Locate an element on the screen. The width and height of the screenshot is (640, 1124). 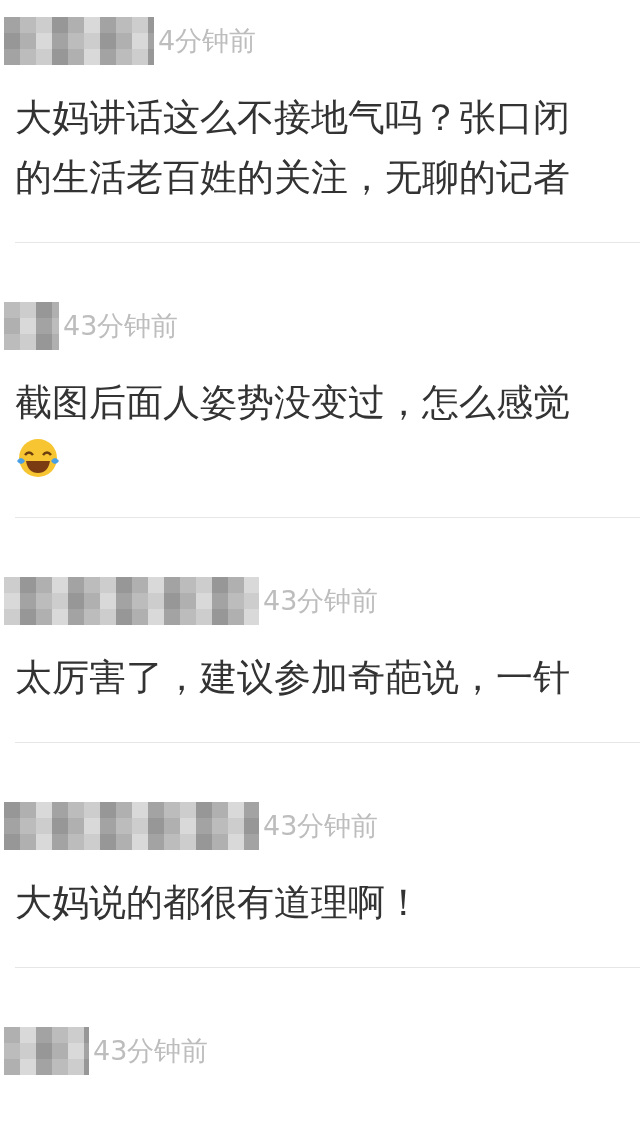
comment-text: 截图后面人姿势没变过，怎么感觉 is located at coordinates (292, 403).